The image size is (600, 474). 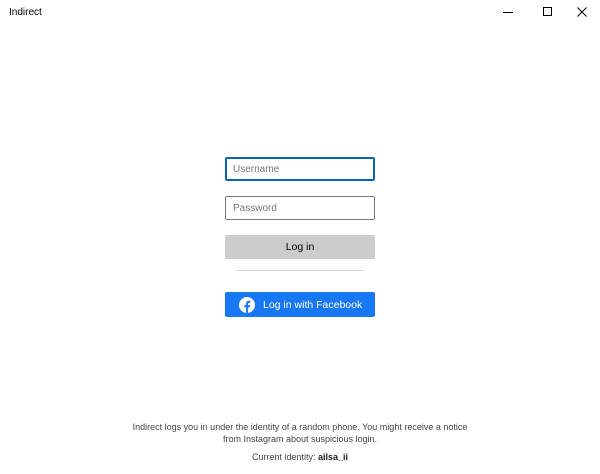 What do you see at coordinates (333, 457) in the screenshot?
I see `identity-name: ailsa_ii` at bounding box center [333, 457].